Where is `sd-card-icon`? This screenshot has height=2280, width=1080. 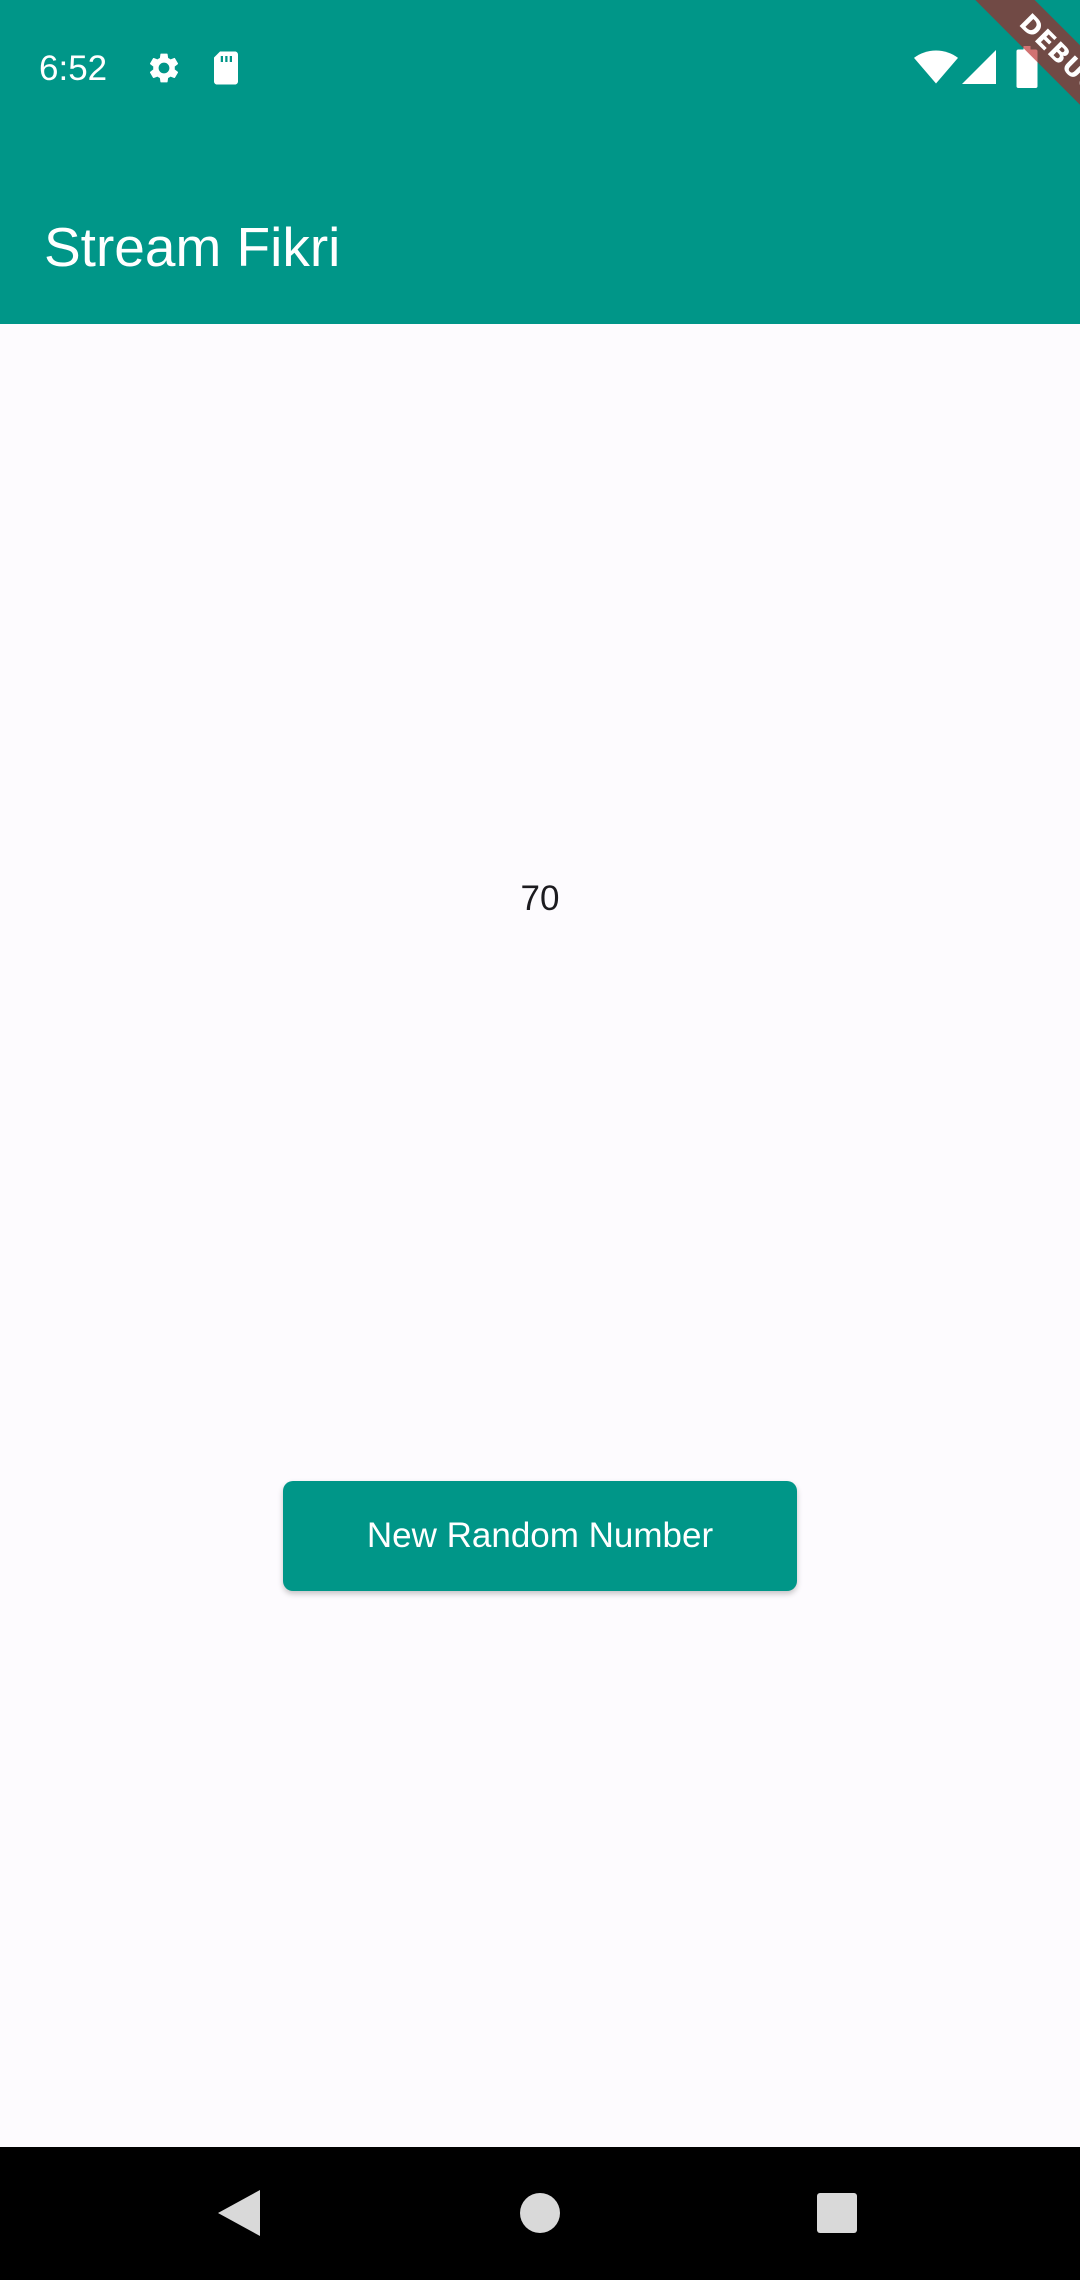
sd-card-icon is located at coordinates (226, 68).